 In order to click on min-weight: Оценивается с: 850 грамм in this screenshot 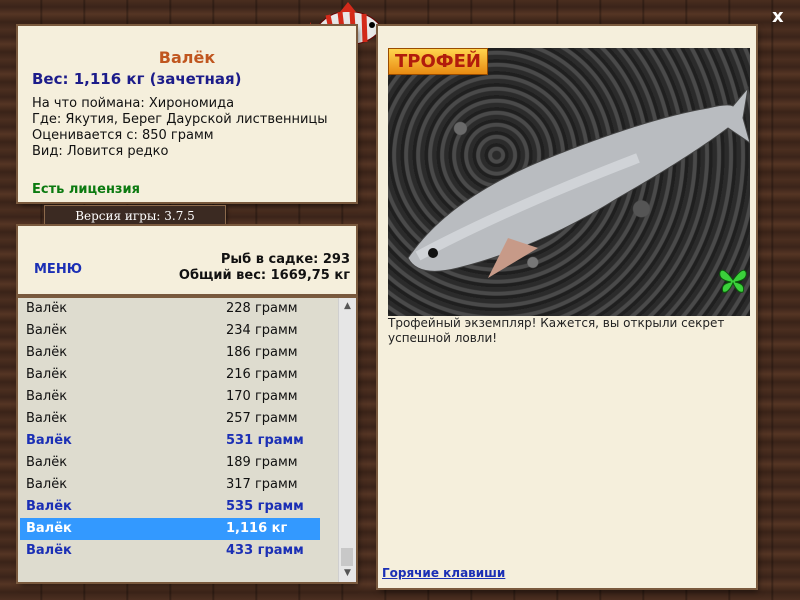, I will do `click(123, 135)`.